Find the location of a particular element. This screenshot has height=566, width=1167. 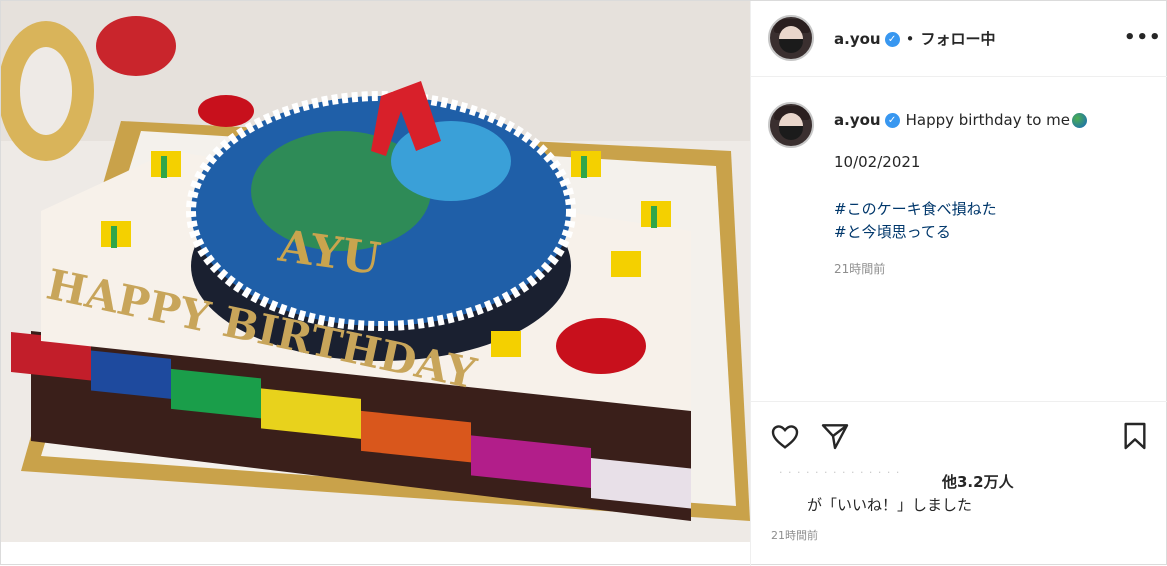

hashtag-link: #と今頃思ってる is located at coordinates (892, 231).